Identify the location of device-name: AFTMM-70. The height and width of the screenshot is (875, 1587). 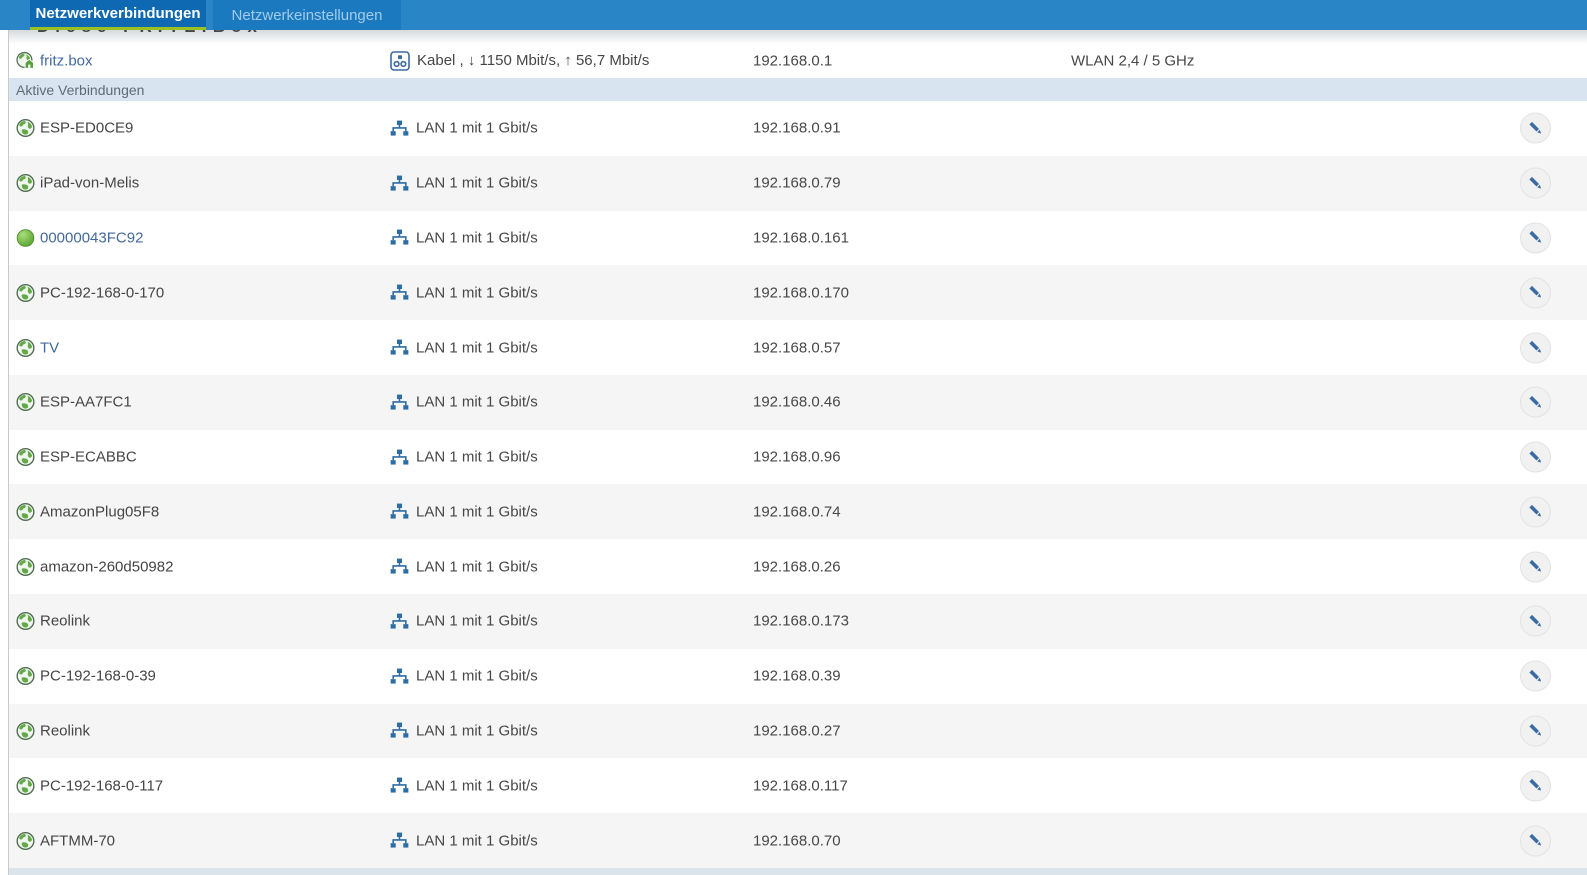
(77, 841).